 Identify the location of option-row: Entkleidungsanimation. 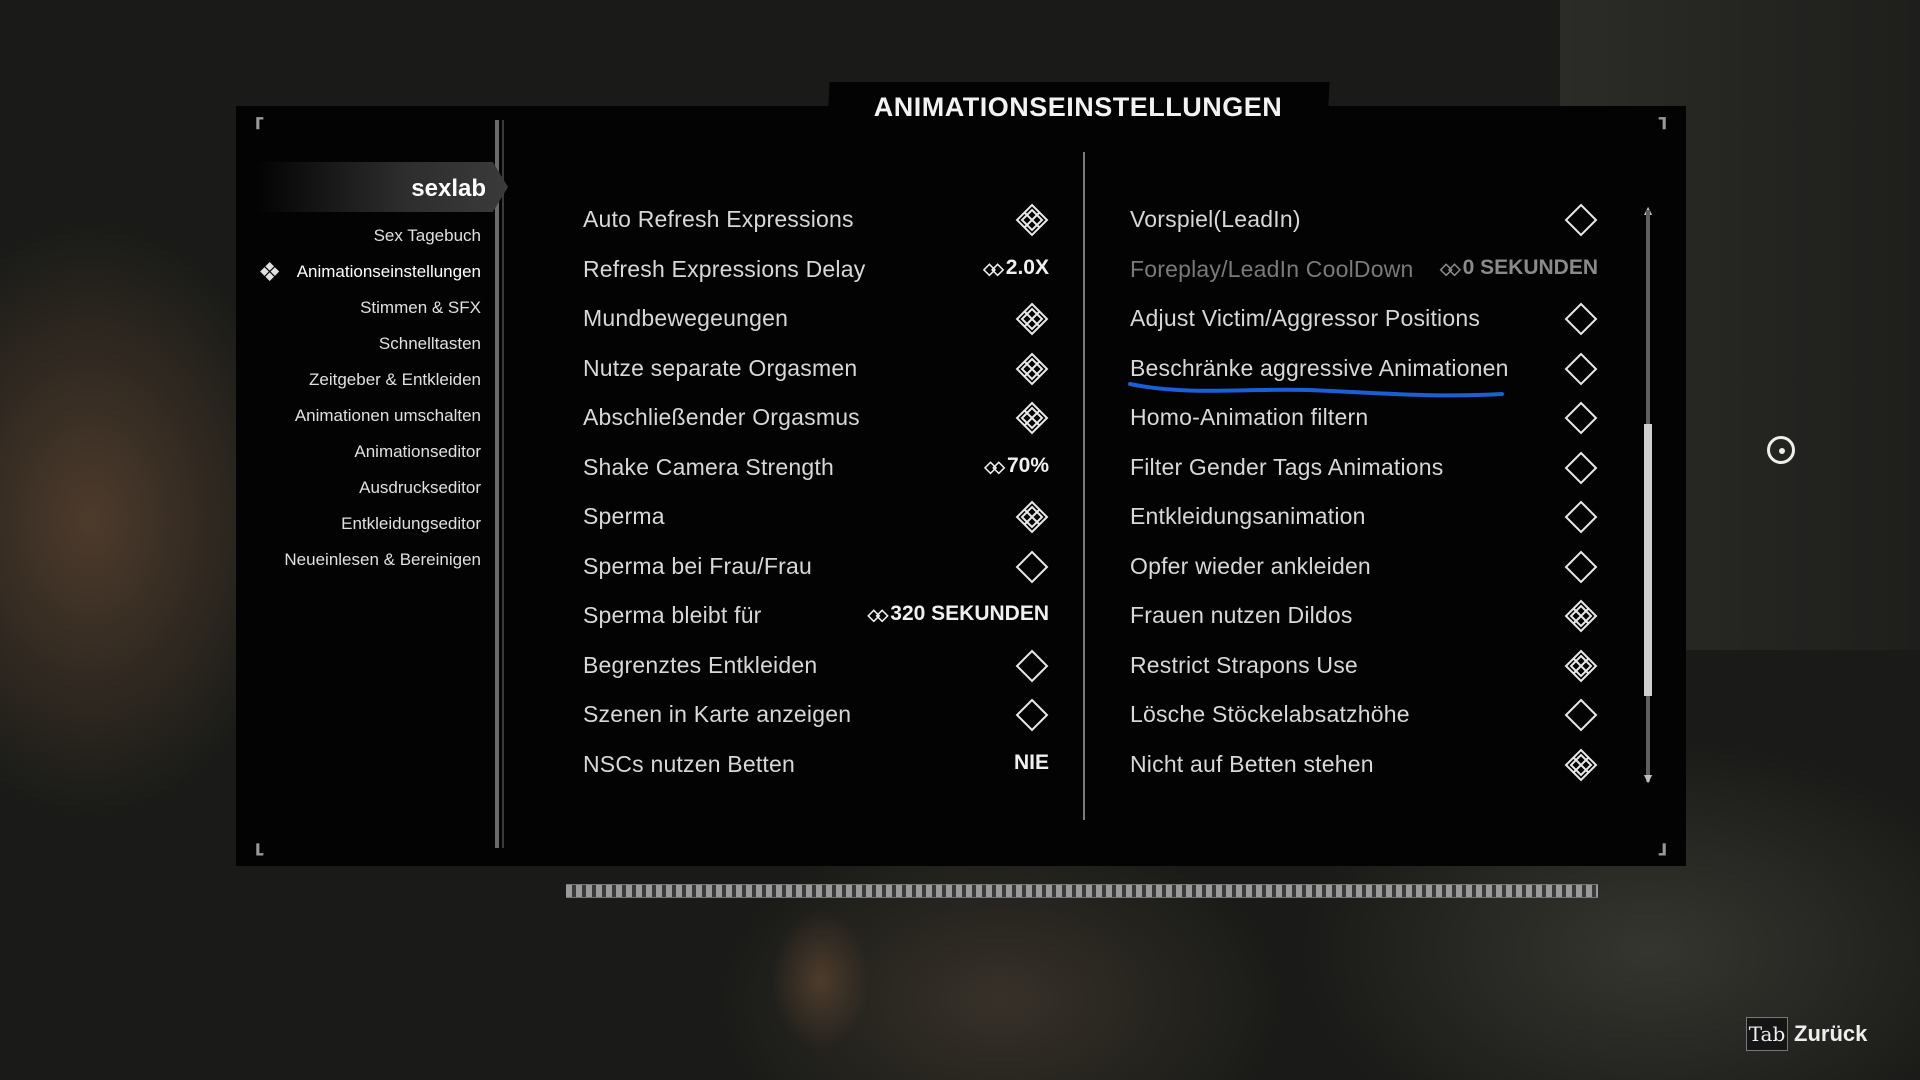
(1364, 517).